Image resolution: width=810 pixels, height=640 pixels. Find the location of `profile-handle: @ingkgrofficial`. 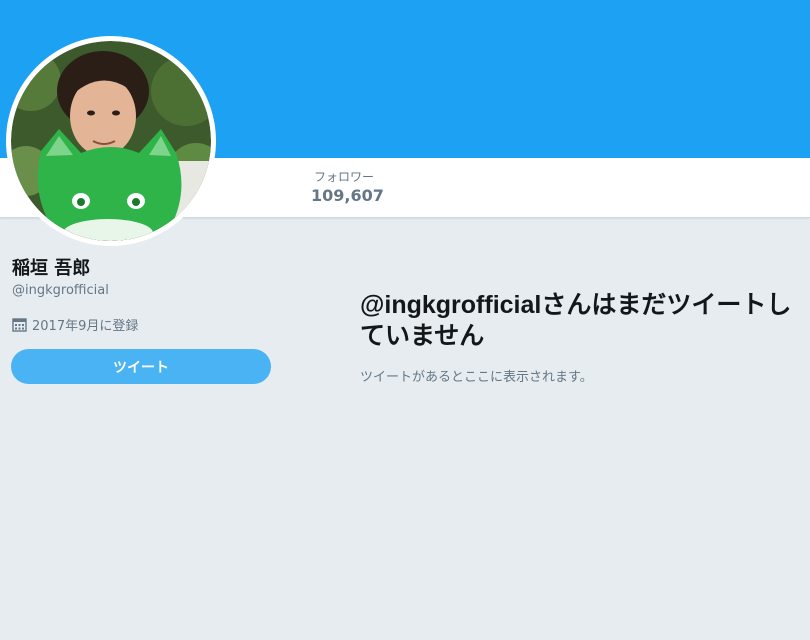

profile-handle: @ingkgrofficial is located at coordinates (60, 290).